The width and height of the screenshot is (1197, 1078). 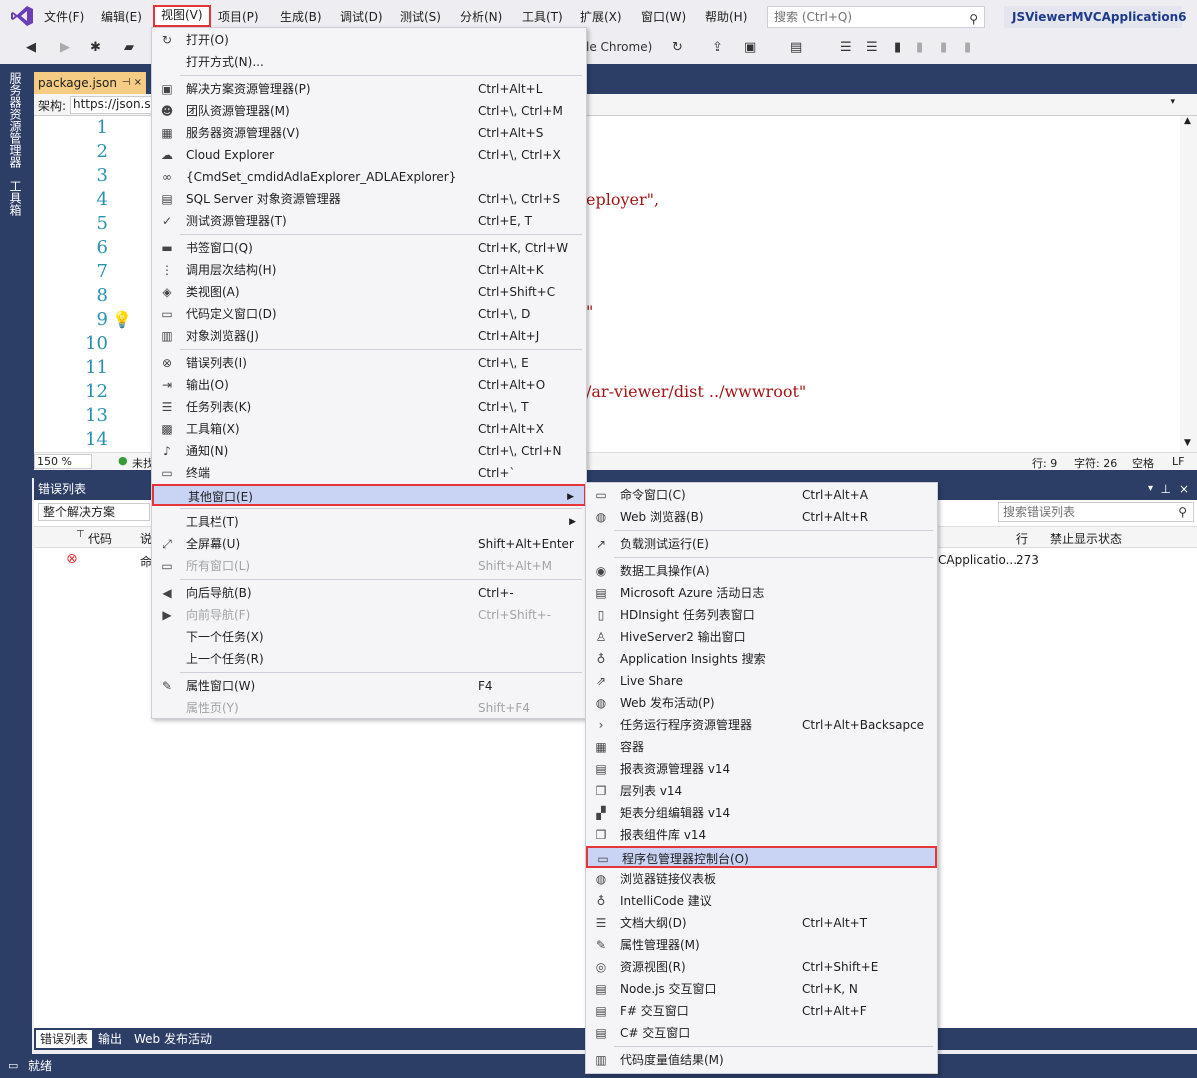 I want to click on menu-tools: 工具(T), so click(x=542, y=17).